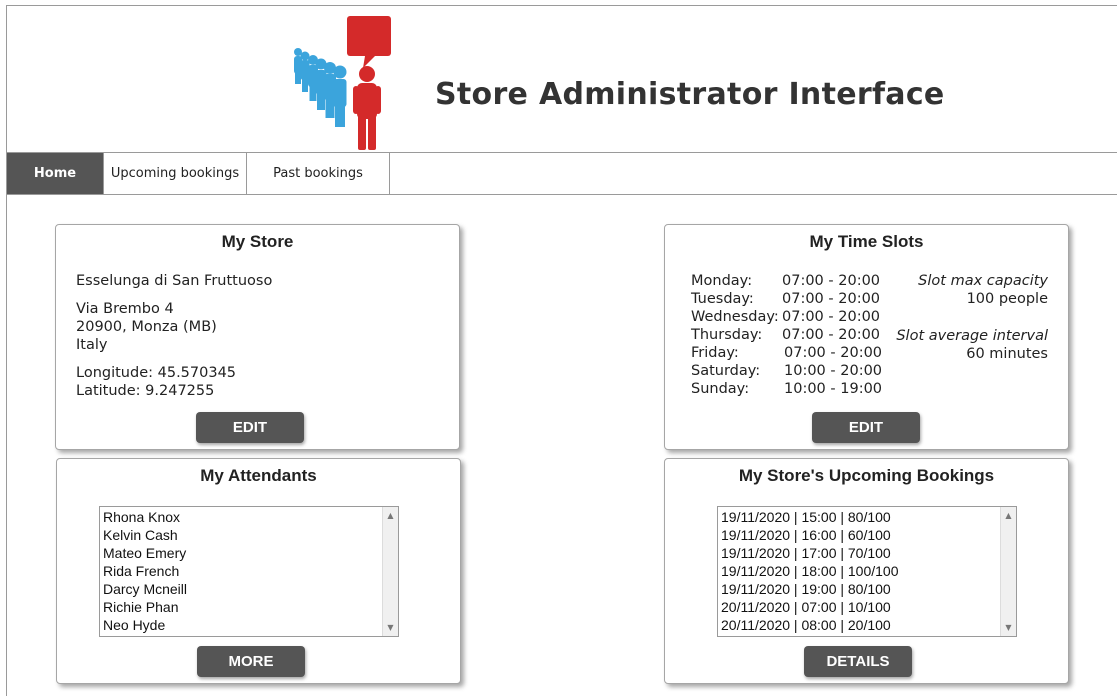 This screenshot has height=696, width=1117. Describe the element at coordinates (860, 625) in the screenshot. I see `list-item: 20/11/2020 | 08:00 | 20/100` at that location.